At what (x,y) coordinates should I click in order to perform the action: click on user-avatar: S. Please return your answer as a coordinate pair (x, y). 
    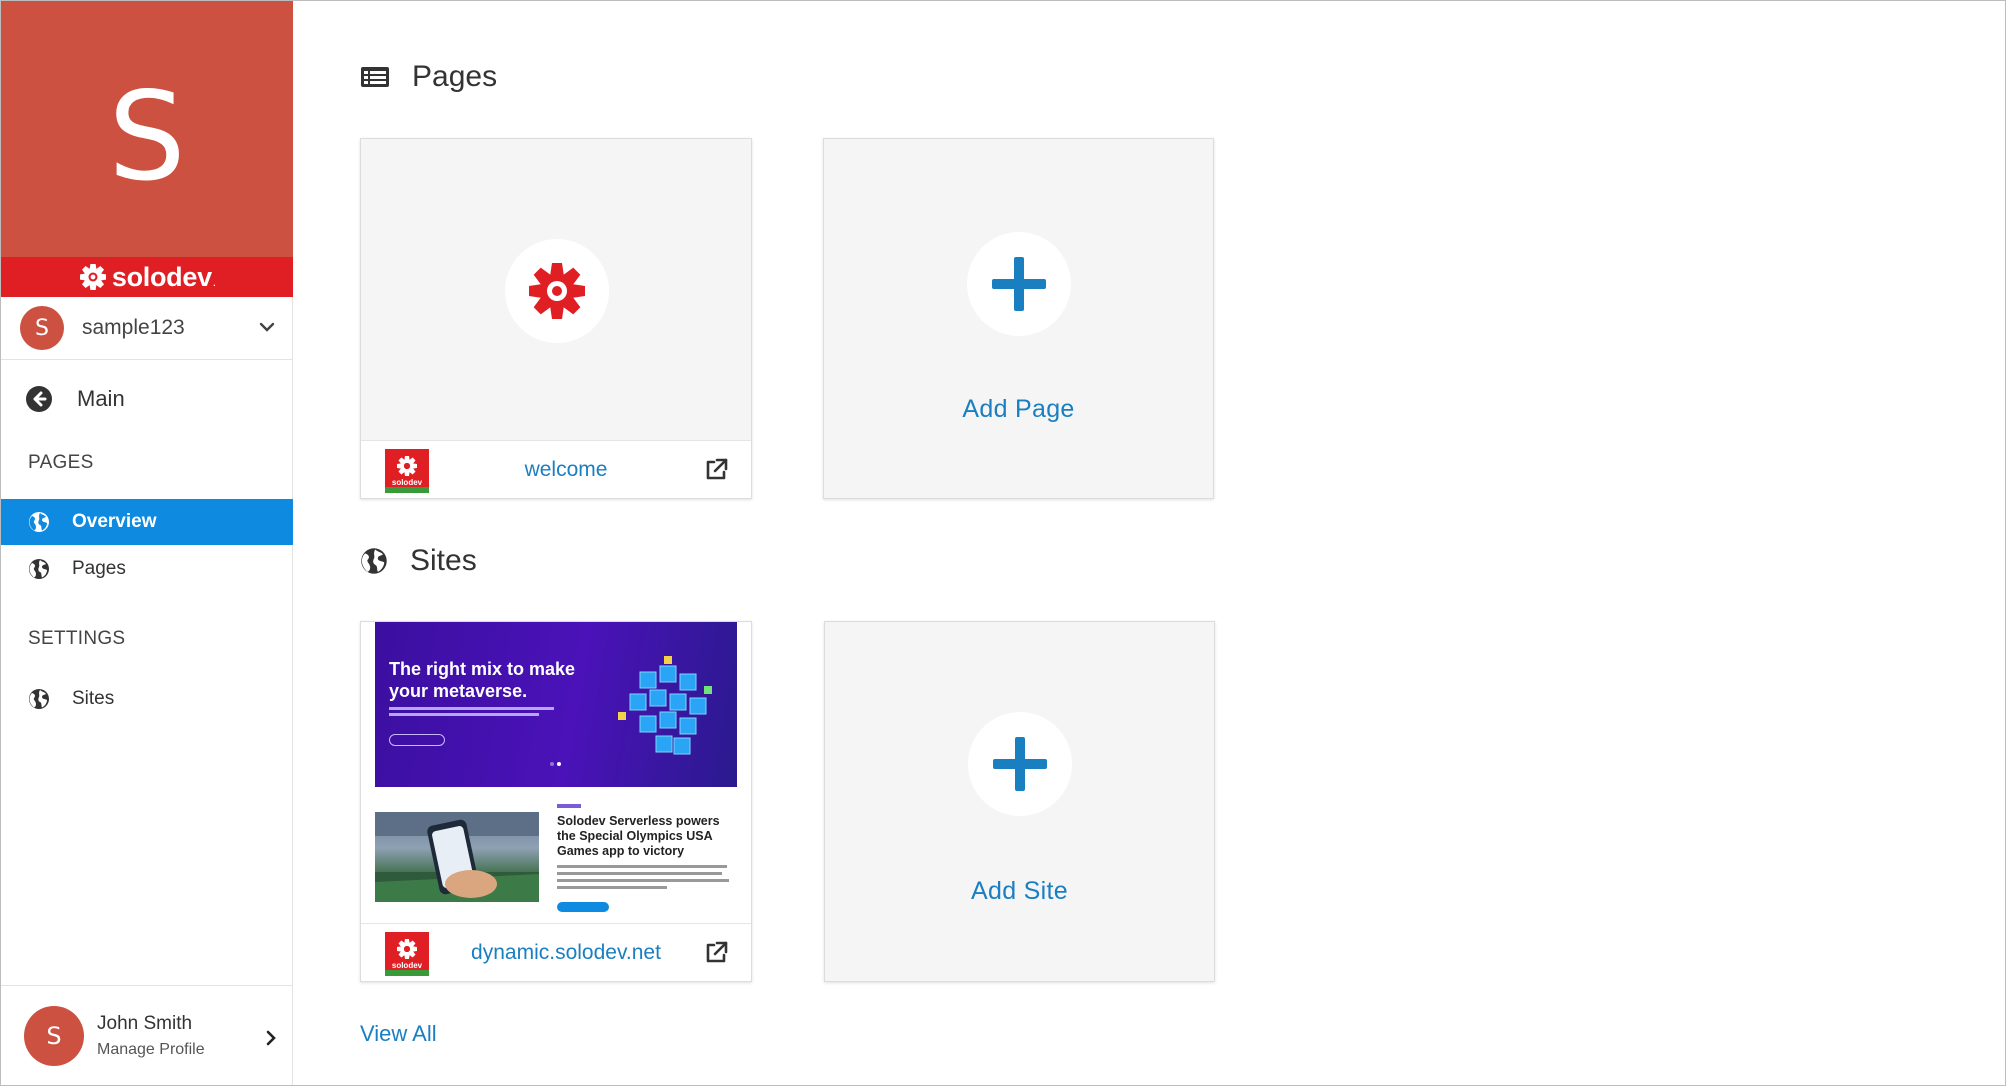
    Looking at the image, I should click on (54, 1035).